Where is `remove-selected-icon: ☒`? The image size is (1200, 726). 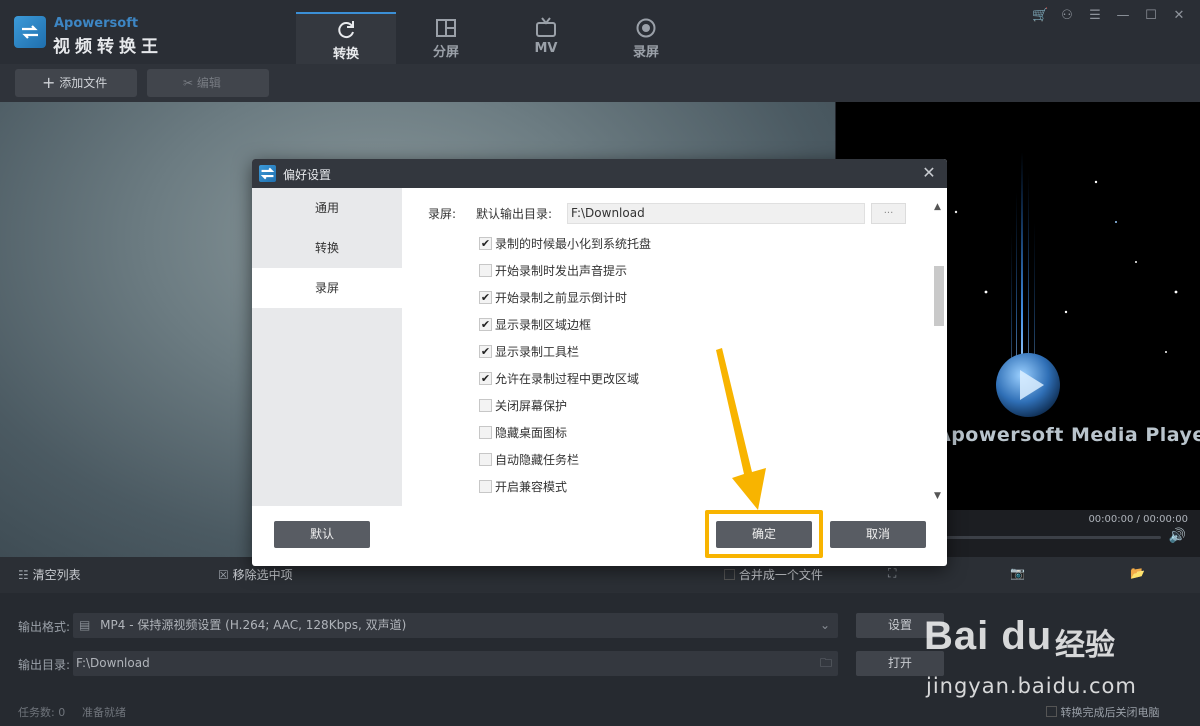 remove-selected-icon: ☒ is located at coordinates (223, 575).